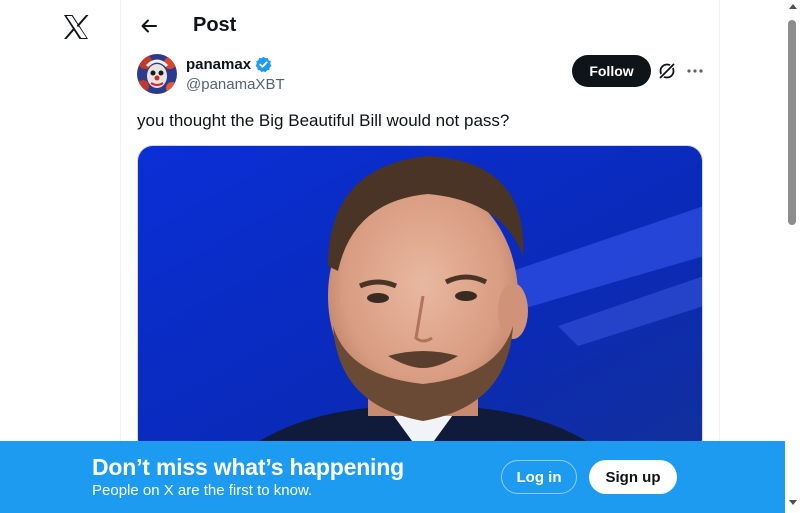 The image size is (800, 513). I want to click on back-button, so click(149, 26).